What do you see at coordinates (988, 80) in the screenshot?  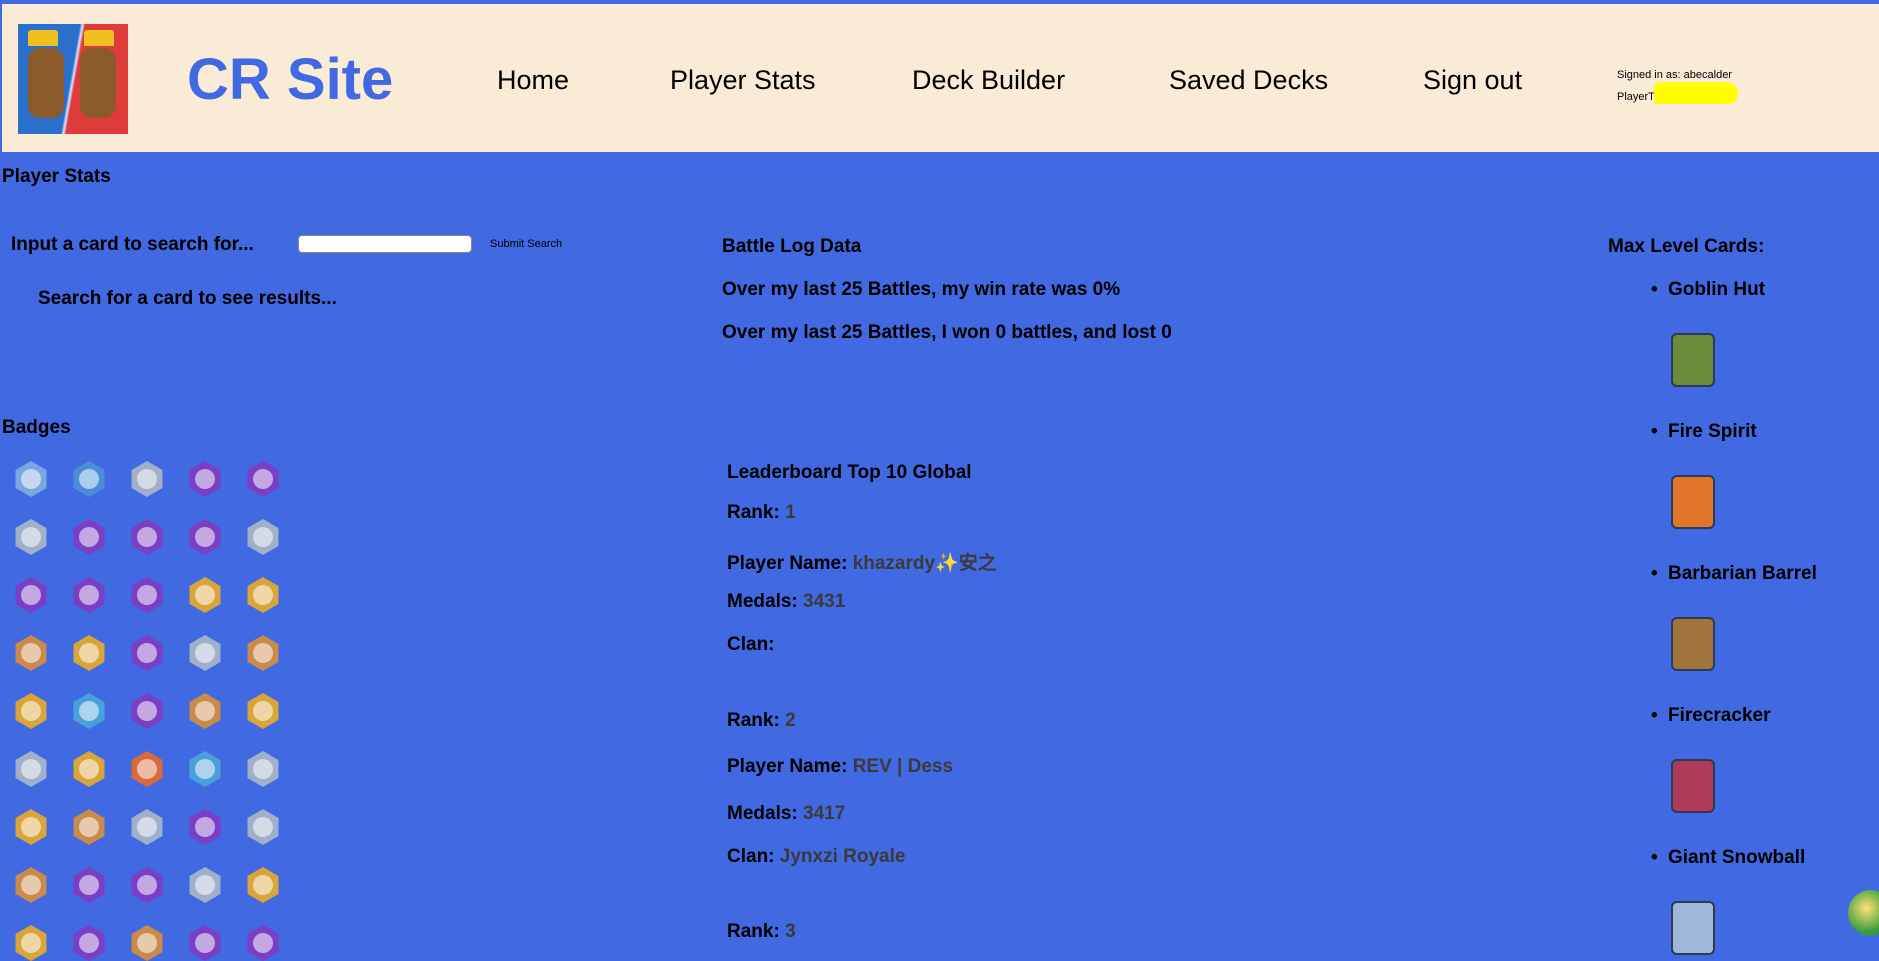 I see `nav-deck-builder: Deck Builder` at bounding box center [988, 80].